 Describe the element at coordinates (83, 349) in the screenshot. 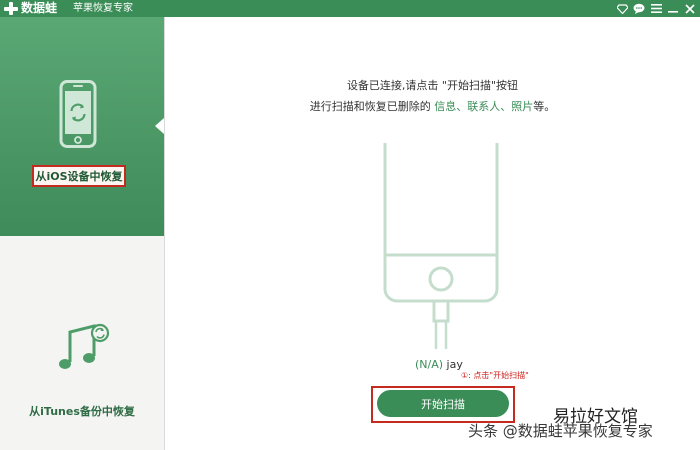

I see `music-icon` at that location.